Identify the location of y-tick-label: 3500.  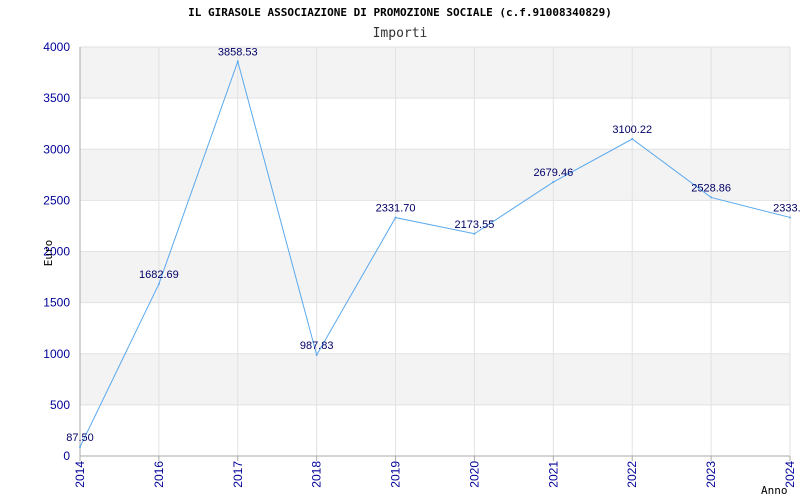
(56, 98).